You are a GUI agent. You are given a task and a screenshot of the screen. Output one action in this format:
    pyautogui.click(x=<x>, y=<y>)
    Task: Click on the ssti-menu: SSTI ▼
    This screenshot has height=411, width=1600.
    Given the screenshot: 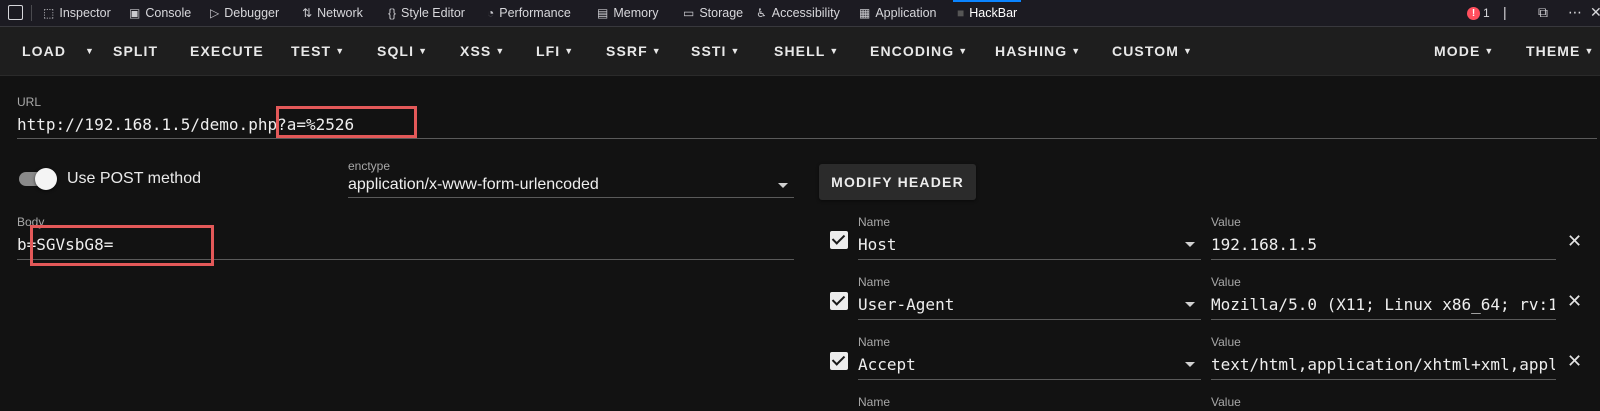 What is the action you would take?
    pyautogui.click(x=716, y=51)
    